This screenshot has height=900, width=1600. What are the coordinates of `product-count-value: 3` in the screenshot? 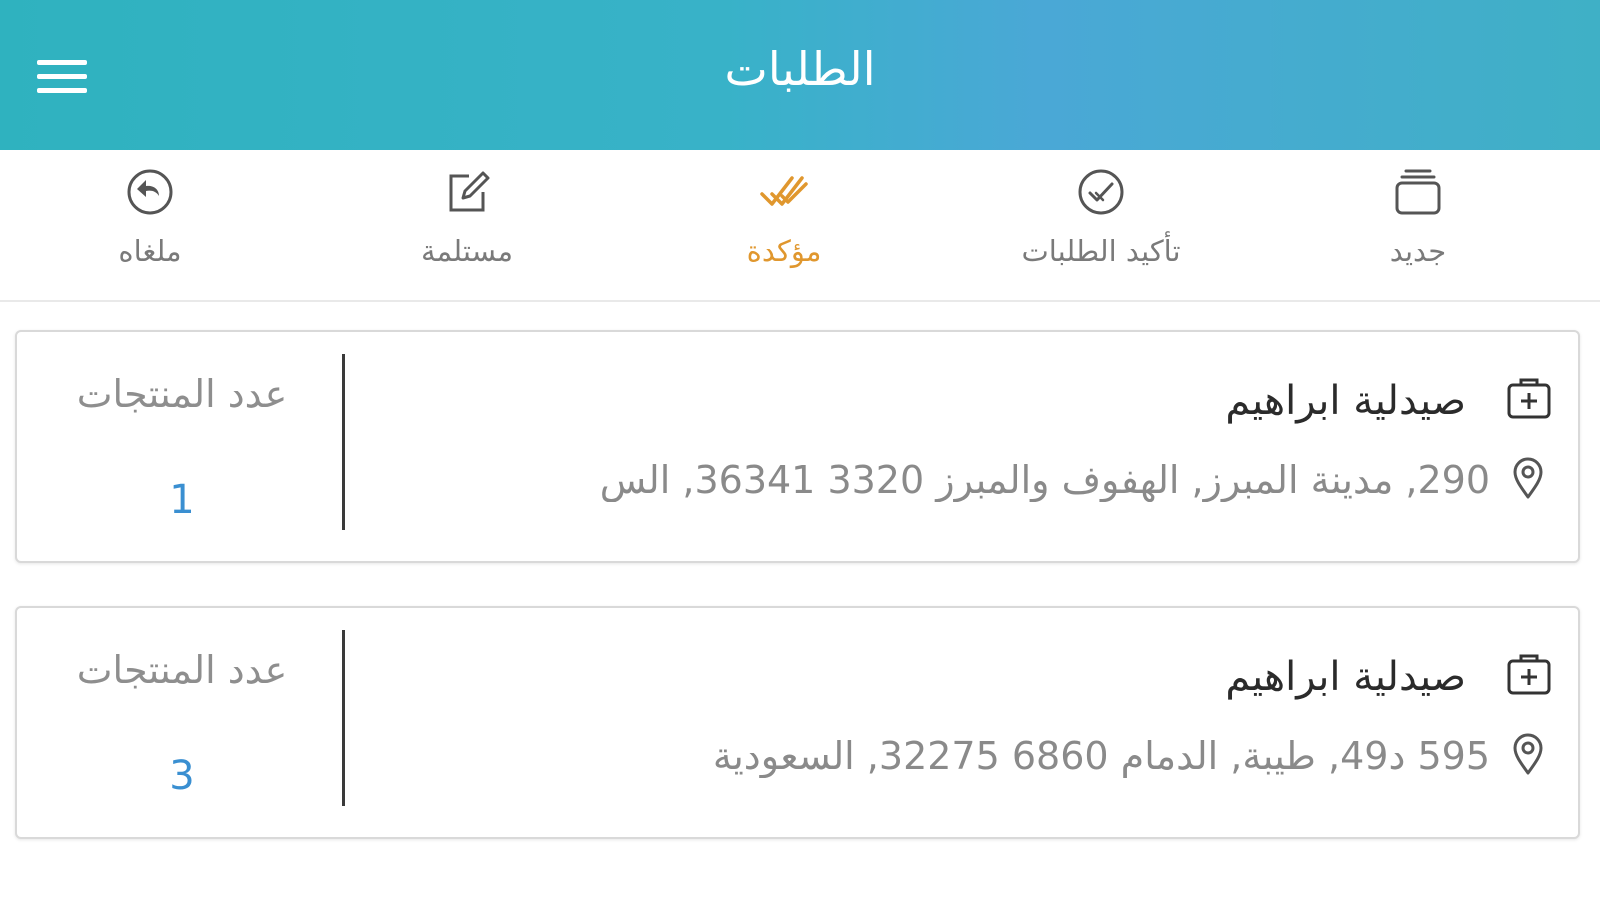 It's located at (182, 776).